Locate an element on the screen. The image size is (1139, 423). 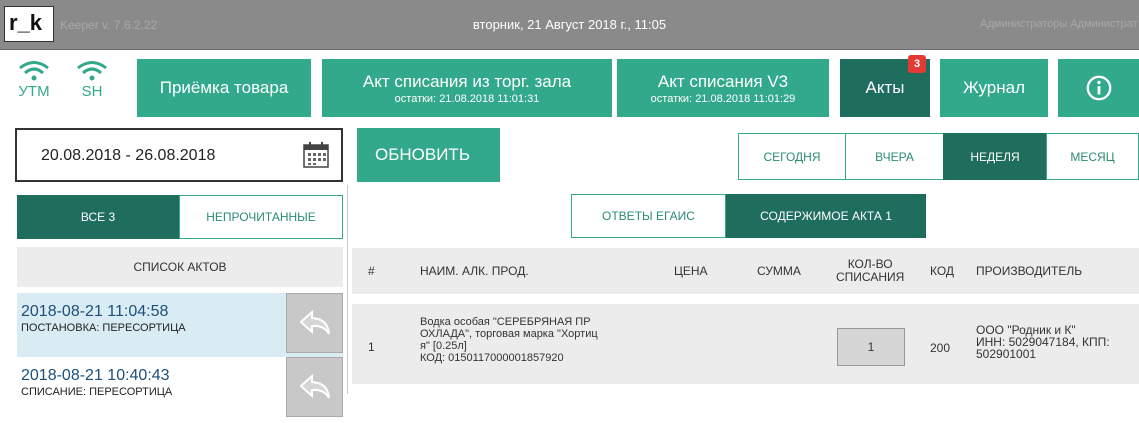
acts-list-header: СПИСОК АКТОВ is located at coordinates (180, 267).